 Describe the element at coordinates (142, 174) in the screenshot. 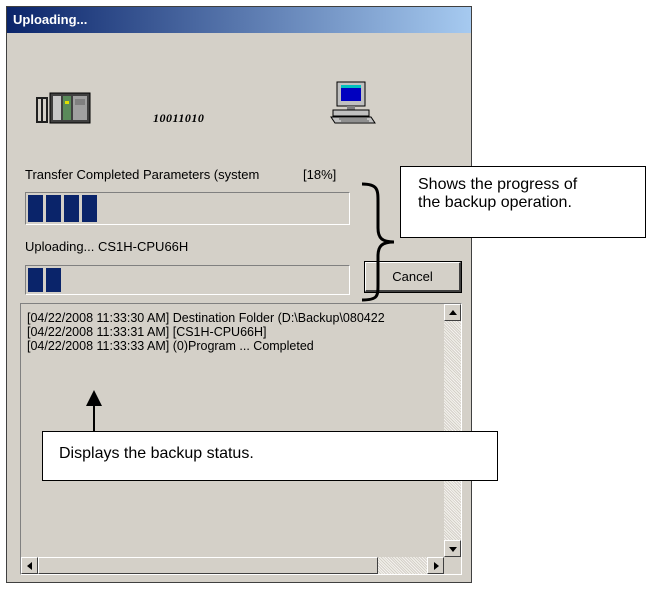

I see `overall-progress-label: Transfer Completed Parameters (system` at that location.